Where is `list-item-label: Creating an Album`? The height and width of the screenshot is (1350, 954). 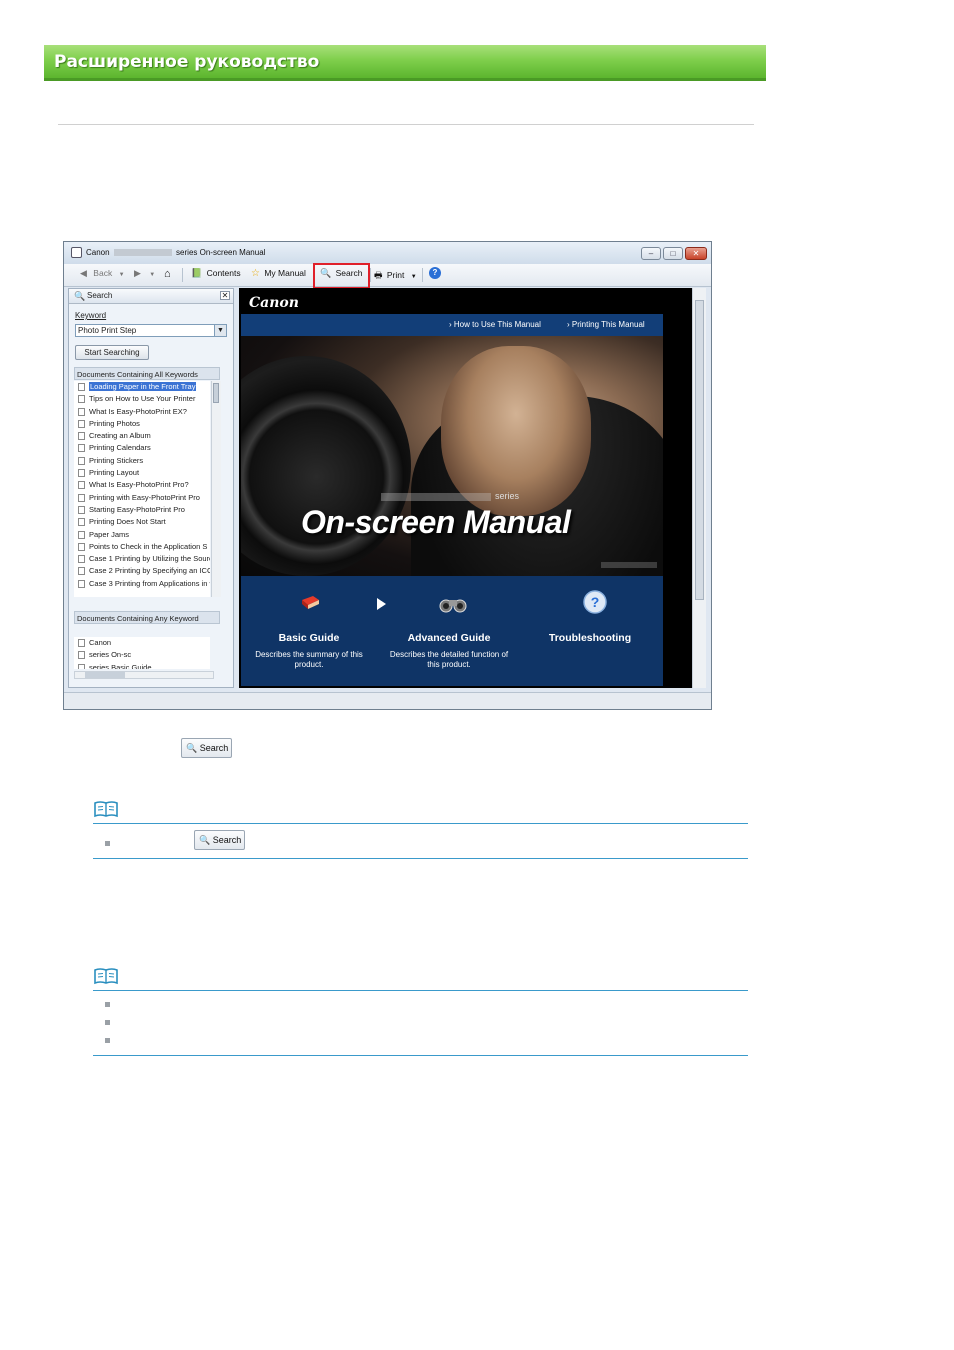
list-item-label: Creating an Album is located at coordinates (120, 436).